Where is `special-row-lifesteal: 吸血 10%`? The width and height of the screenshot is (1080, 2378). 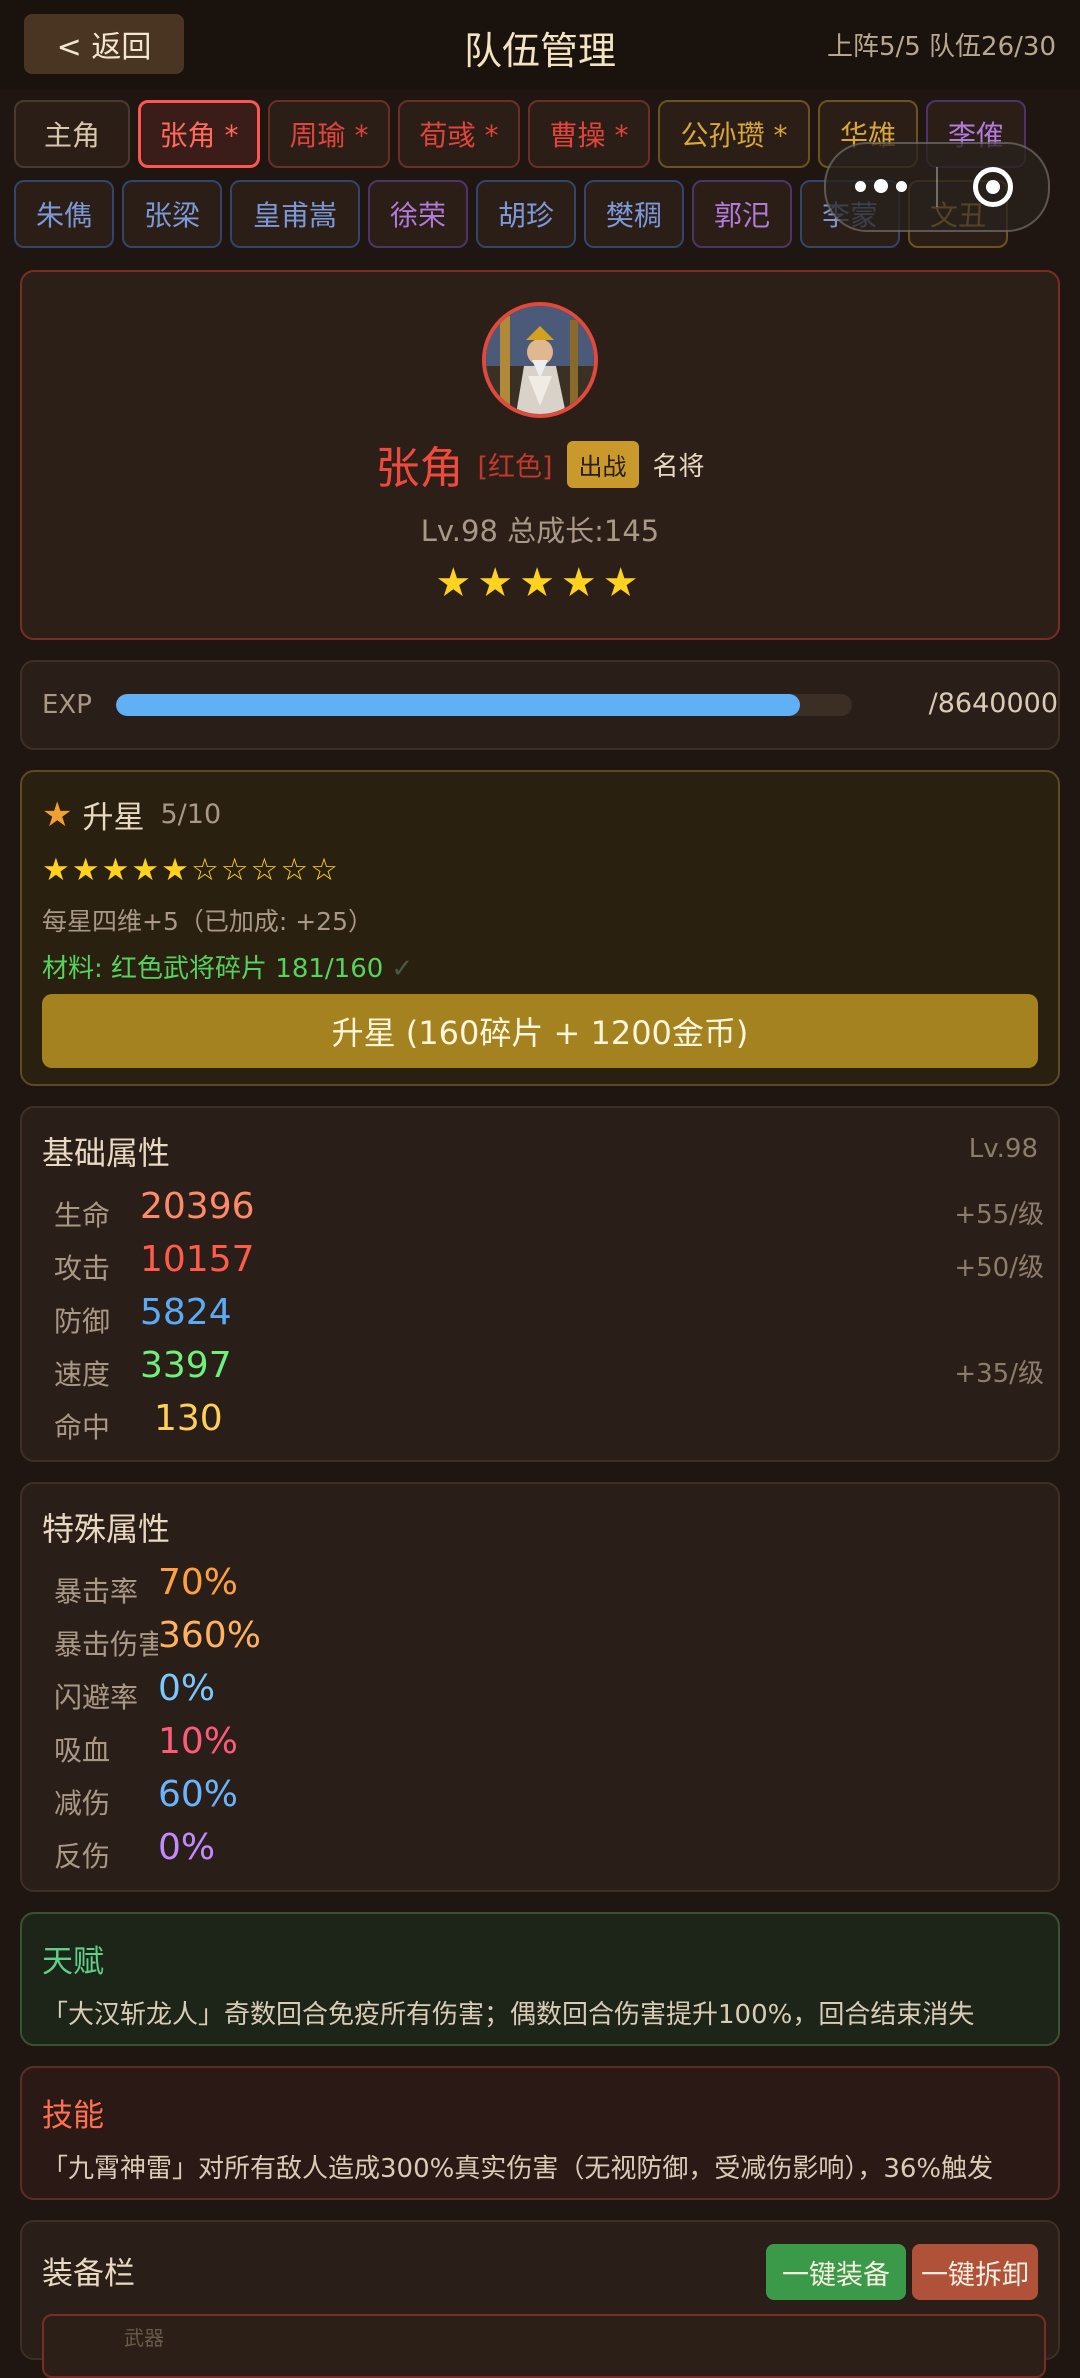 special-row-lifesteal: 吸血 10% is located at coordinates (354, 1746).